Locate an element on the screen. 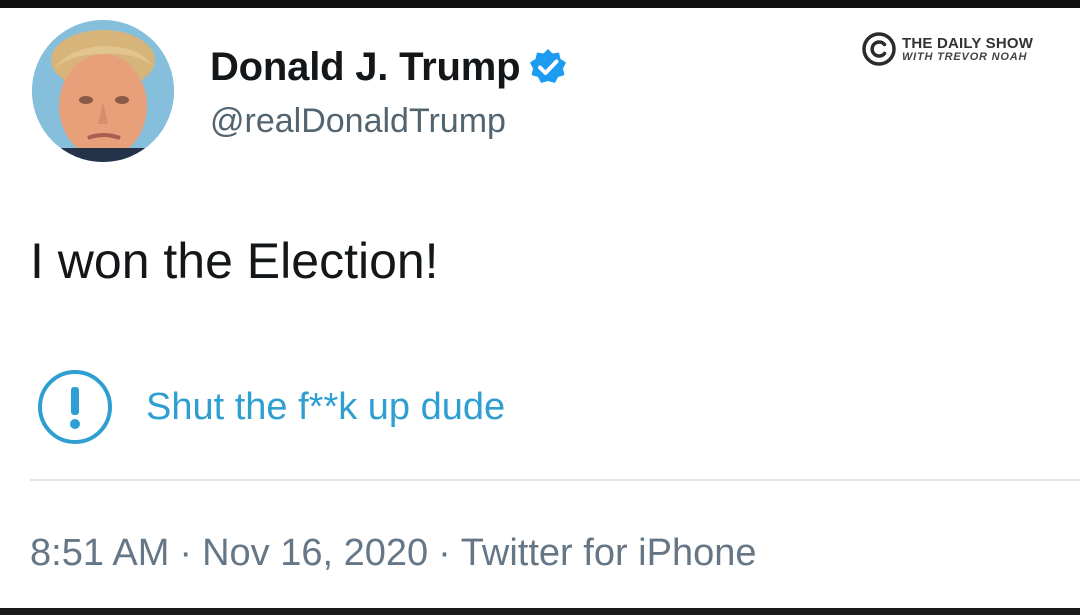  watermark: THE DAILY SHOW WITH TREVOR NOAH is located at coordinates (947, 49).